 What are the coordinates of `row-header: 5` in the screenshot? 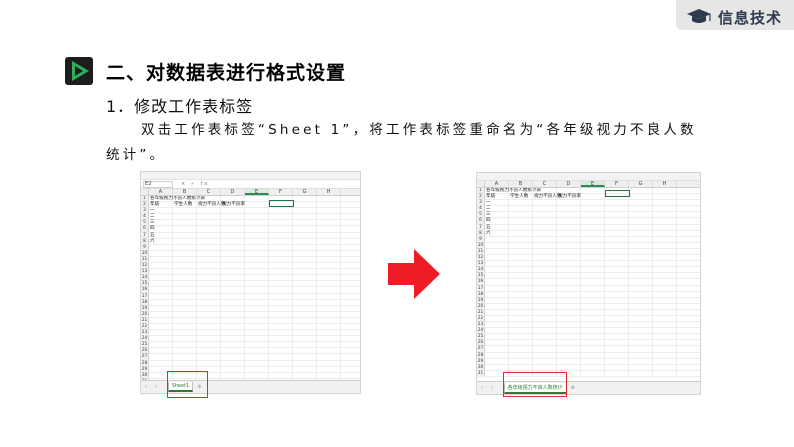 It's located at (145, 223).